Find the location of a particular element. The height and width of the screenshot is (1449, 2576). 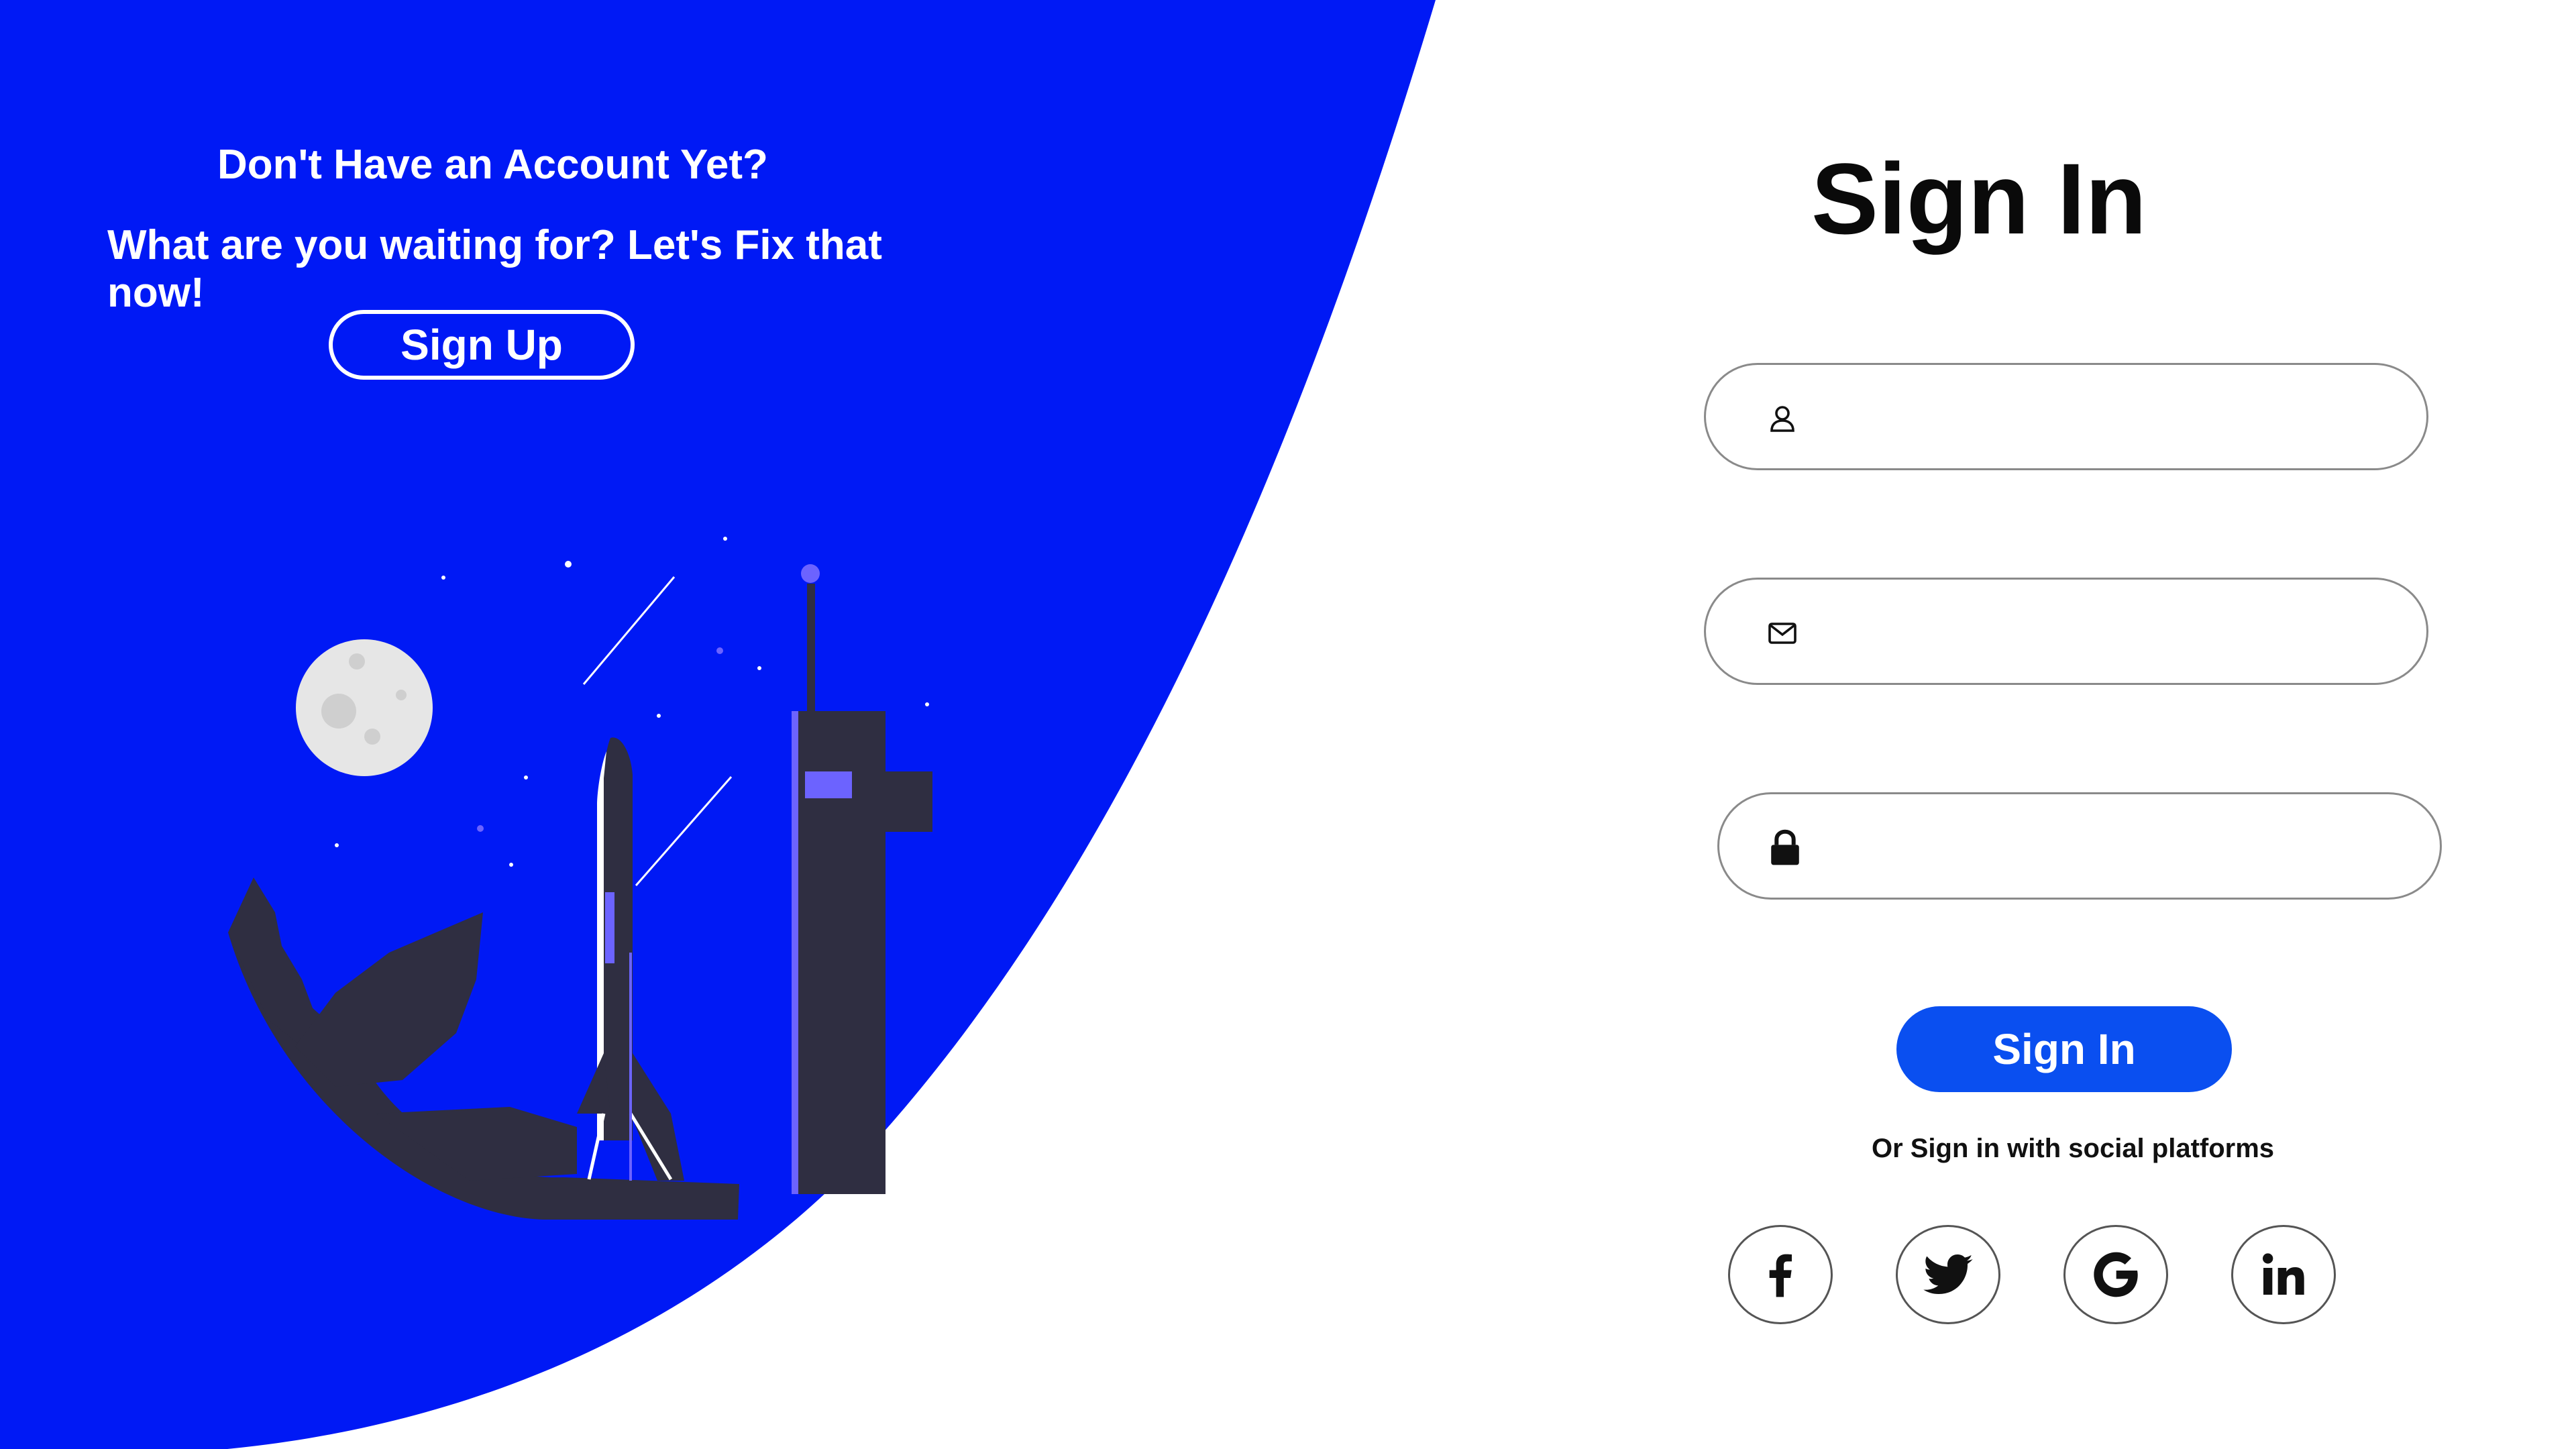

facebook-icon is located at coordinates (1780, 1275).